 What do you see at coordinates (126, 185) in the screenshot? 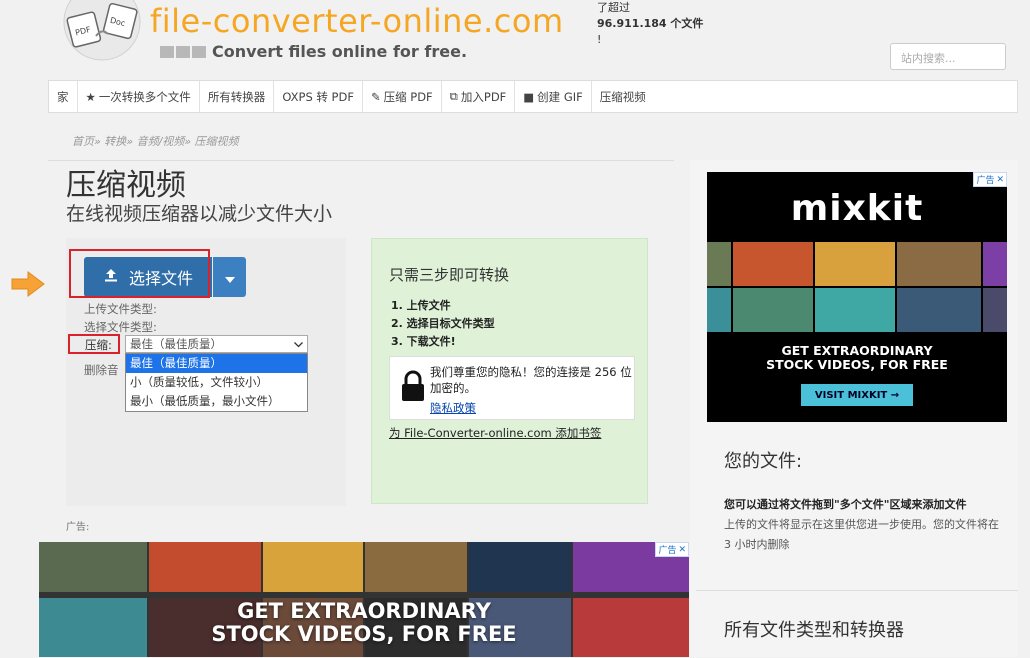
I see `page-title: 压缩视频` at bounding box center [126, 185].